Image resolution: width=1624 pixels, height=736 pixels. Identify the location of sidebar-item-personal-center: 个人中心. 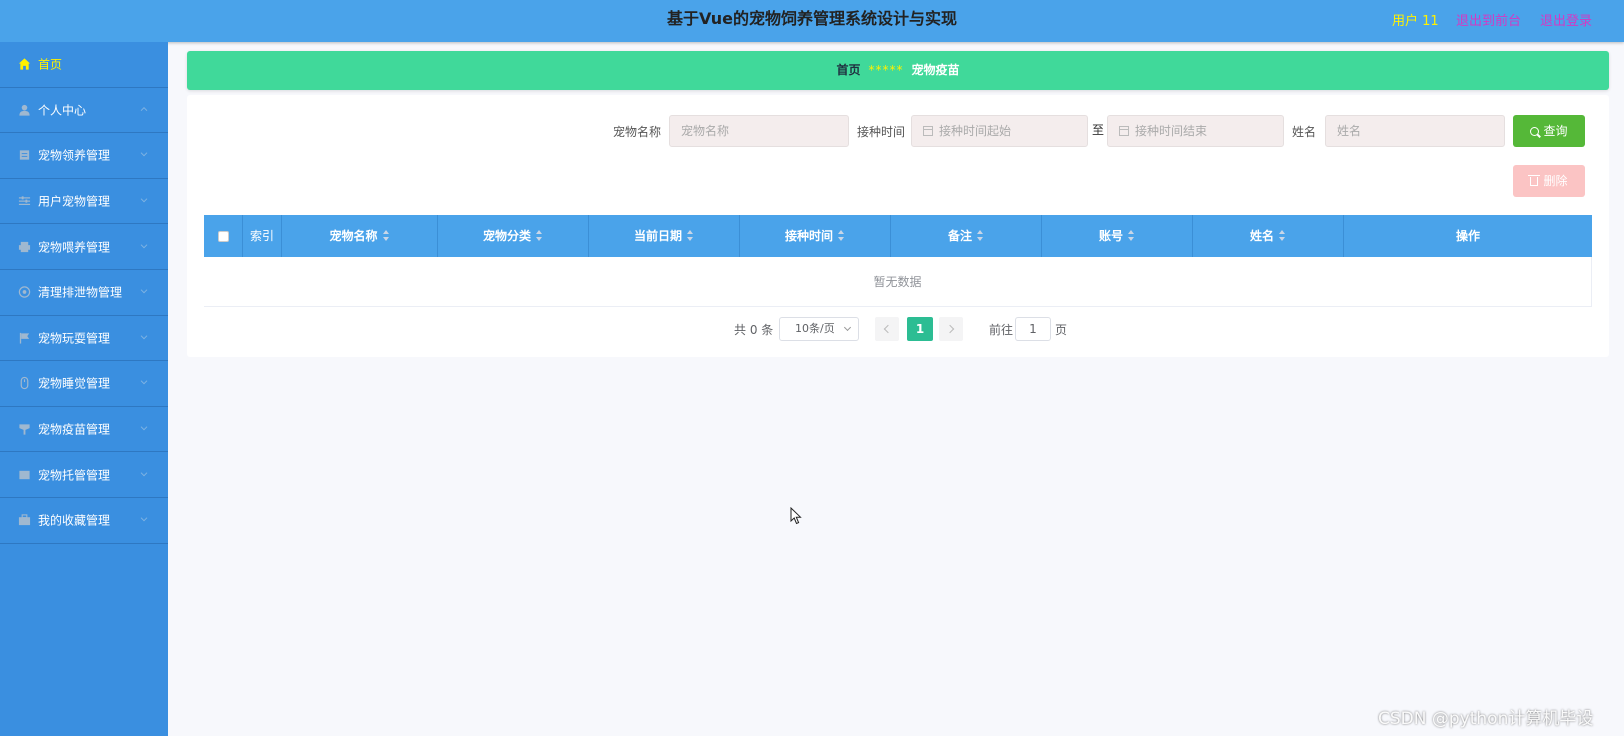
(84, 111).